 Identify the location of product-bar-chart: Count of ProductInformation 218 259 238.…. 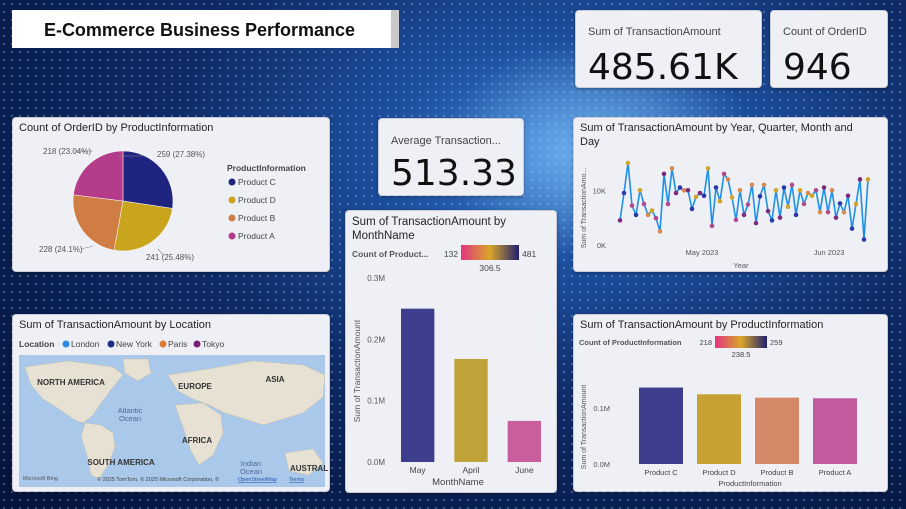
(731, 403).